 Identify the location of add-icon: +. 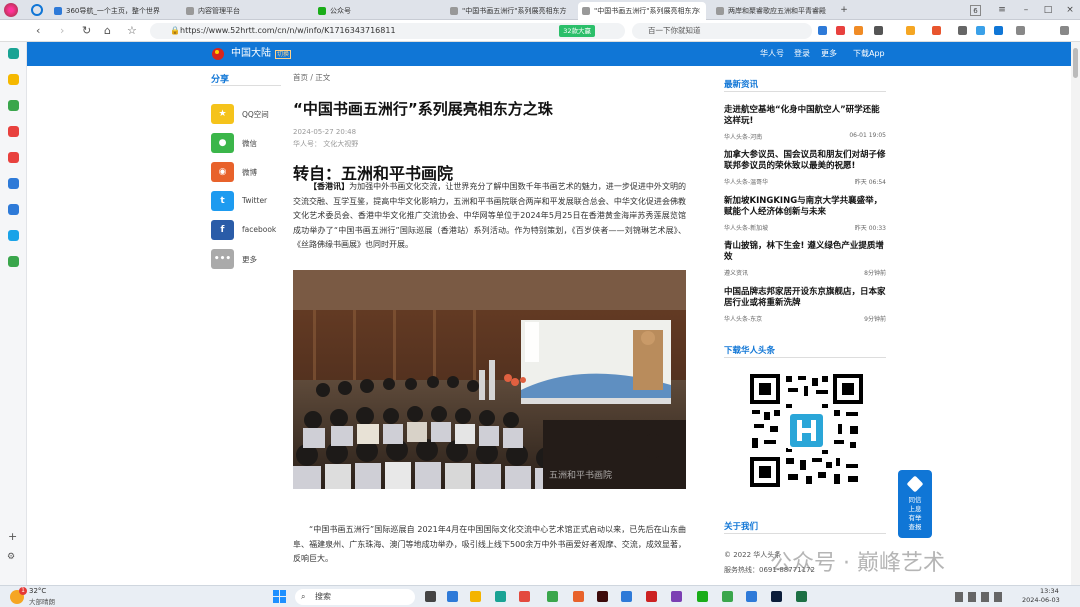
(12, 536).